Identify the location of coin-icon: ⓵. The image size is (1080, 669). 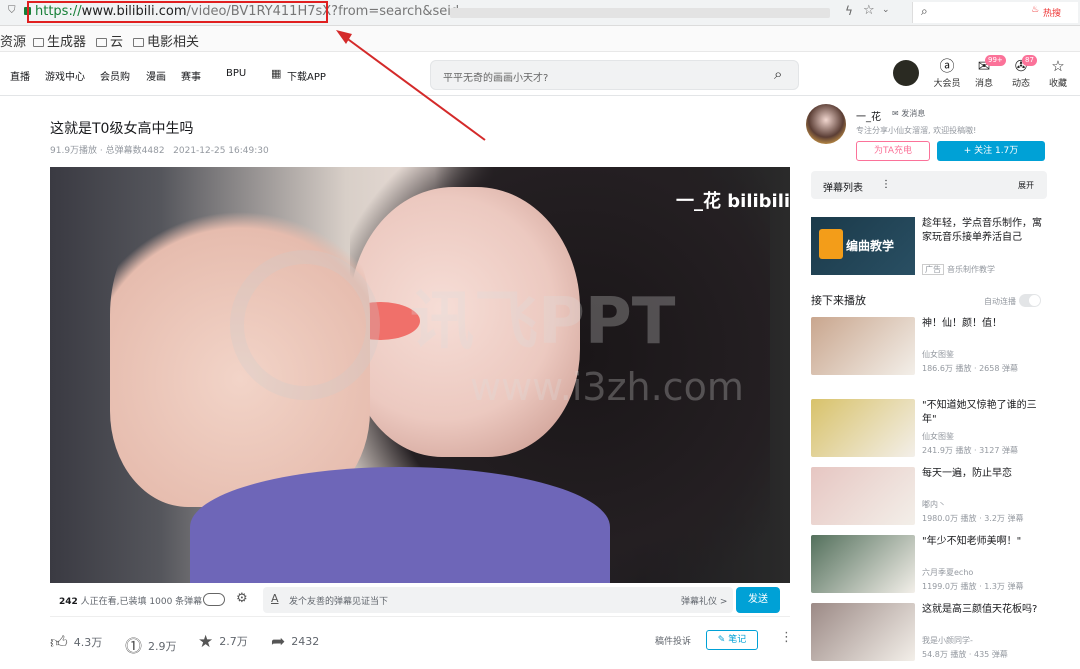
(133, 647).